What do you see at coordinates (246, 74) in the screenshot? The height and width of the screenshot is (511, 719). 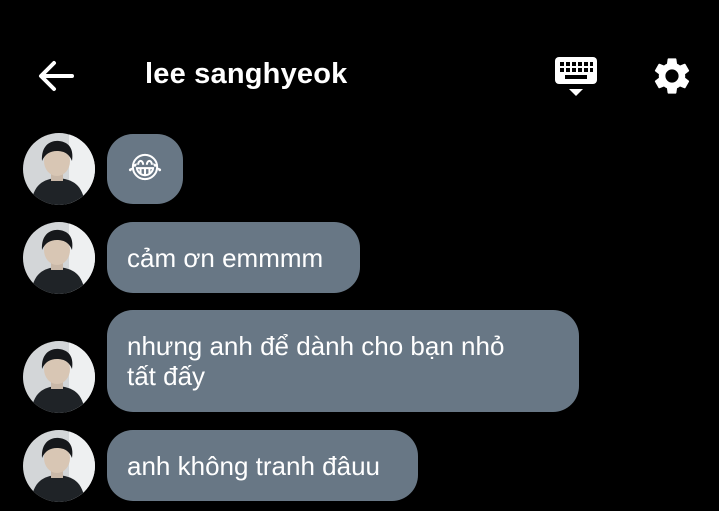 I see `page-title: lee sanghyeok` at bounding box center [246, 74].